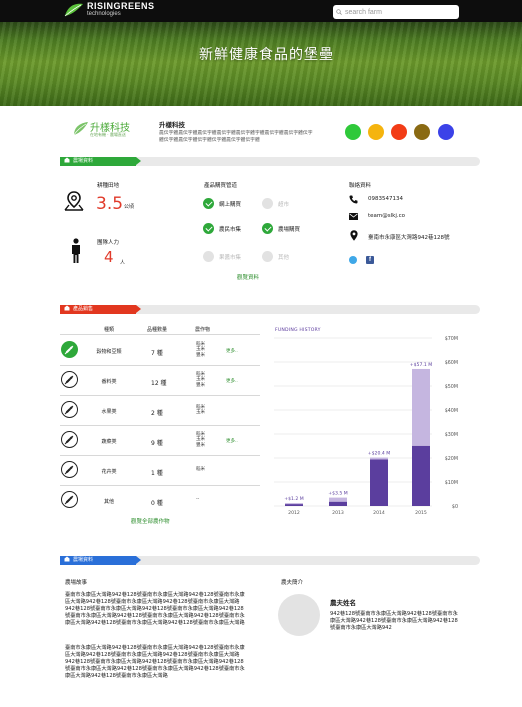 Image resolution: width=522 pixels, height=707 pixels. Describe the element at coordinates (353, 199) in the screenshot. I see `phone-icon` at that location.